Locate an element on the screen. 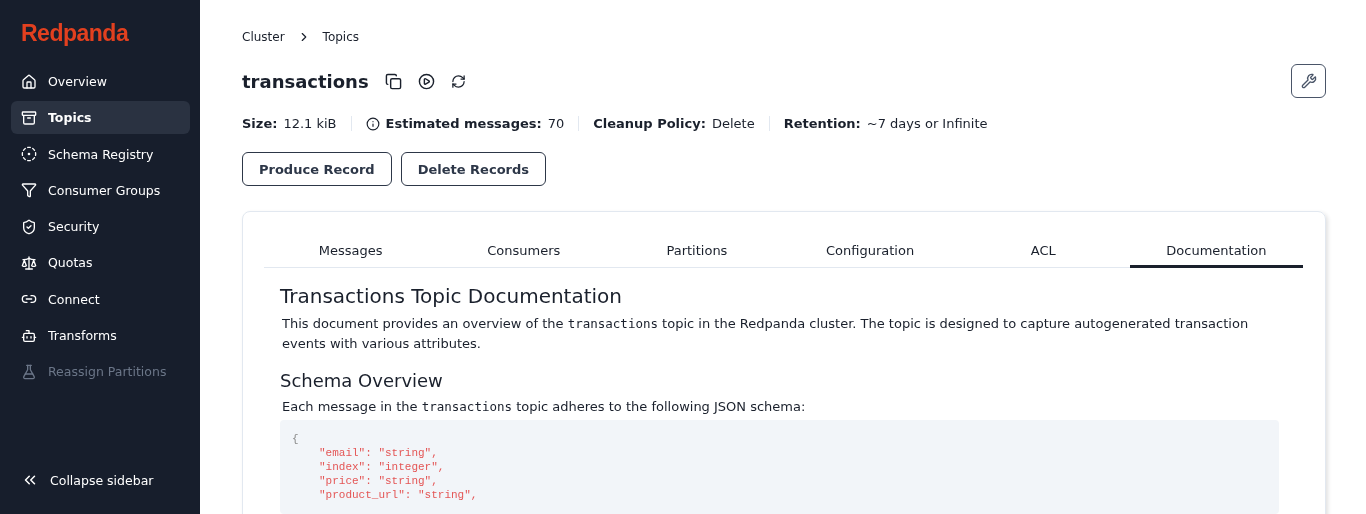  action-button: Produce Record is located at coordinates (317, 169).